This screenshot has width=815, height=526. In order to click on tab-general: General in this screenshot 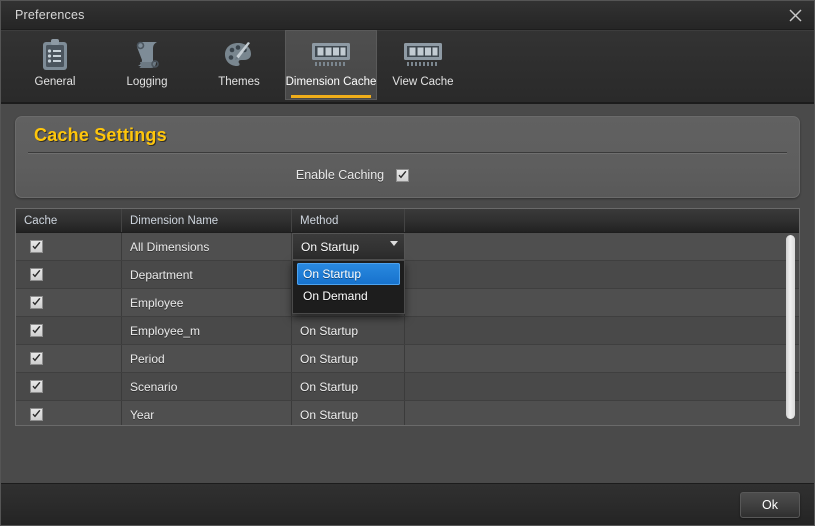, I will do `click(55, 65)`.